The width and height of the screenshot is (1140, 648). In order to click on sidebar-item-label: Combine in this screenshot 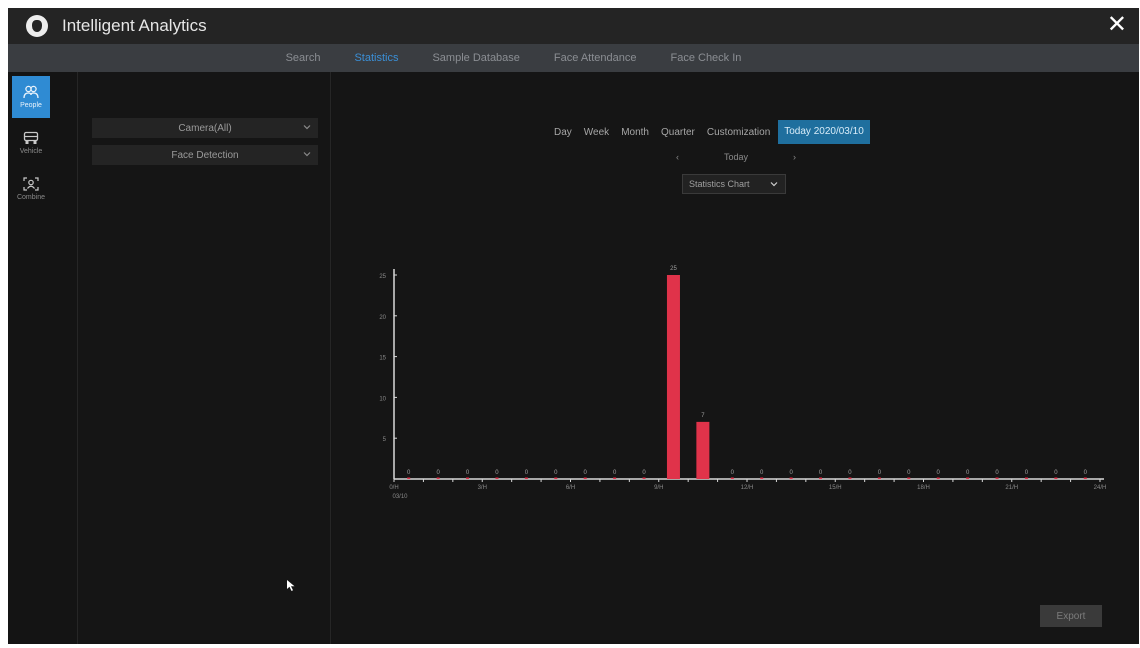, I will do `click(30, 197)`.